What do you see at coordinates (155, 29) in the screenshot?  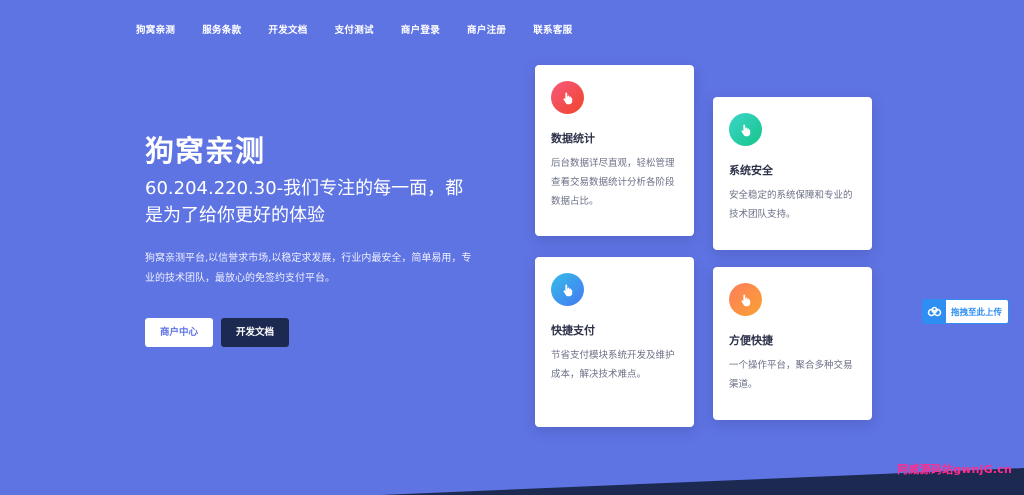 I see `nav-item-home: 狗窝亲测` at bounding box center [155, 29].